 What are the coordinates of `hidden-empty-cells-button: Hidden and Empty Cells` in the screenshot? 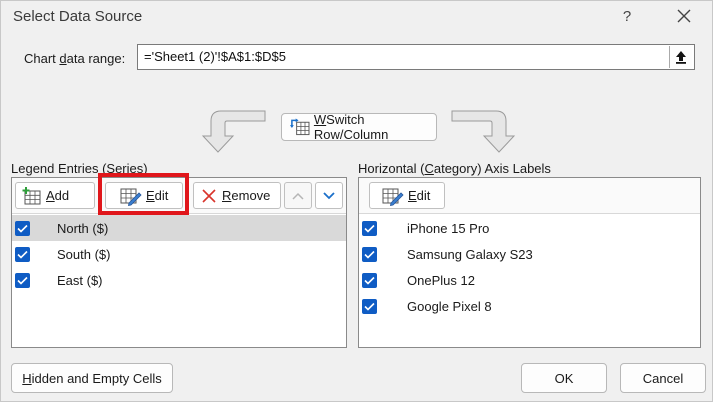 It's located at (92, 378).